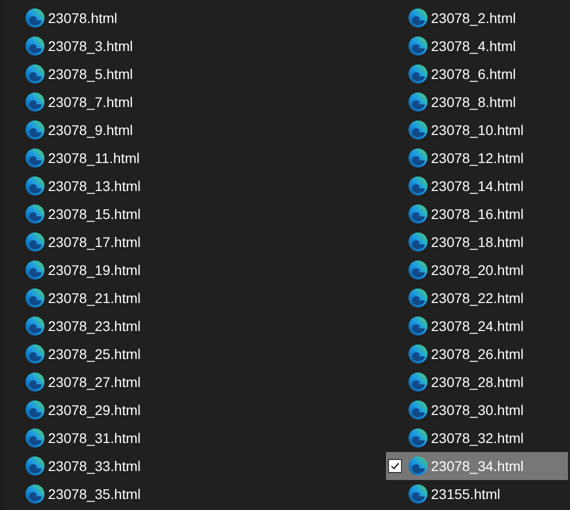 Image resolution: width=570 pixels, height=510 pixels. I want to click on file-item: 23078_35.html, so click(194, 494).